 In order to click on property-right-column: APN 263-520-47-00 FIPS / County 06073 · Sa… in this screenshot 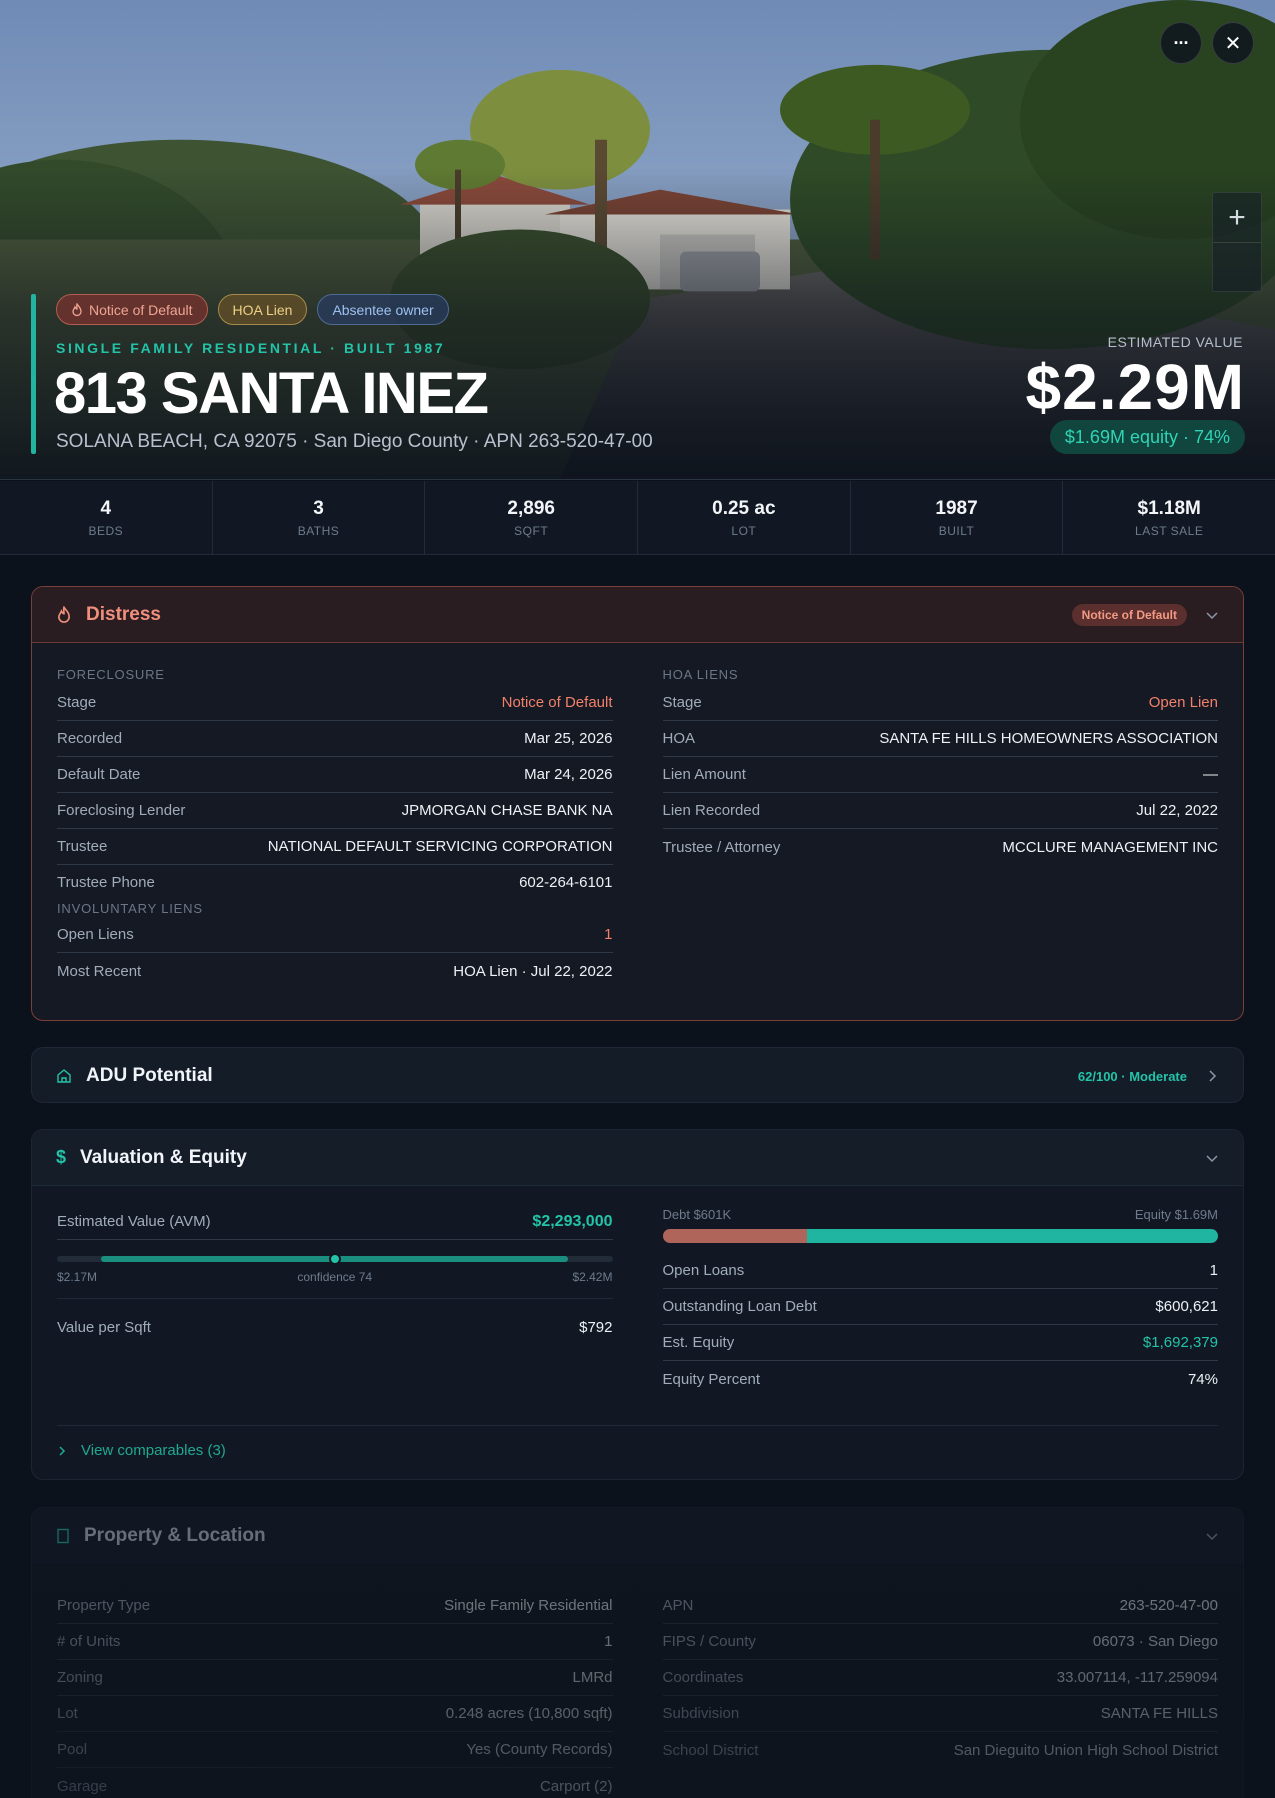, I will do `click(940, 1693)`.